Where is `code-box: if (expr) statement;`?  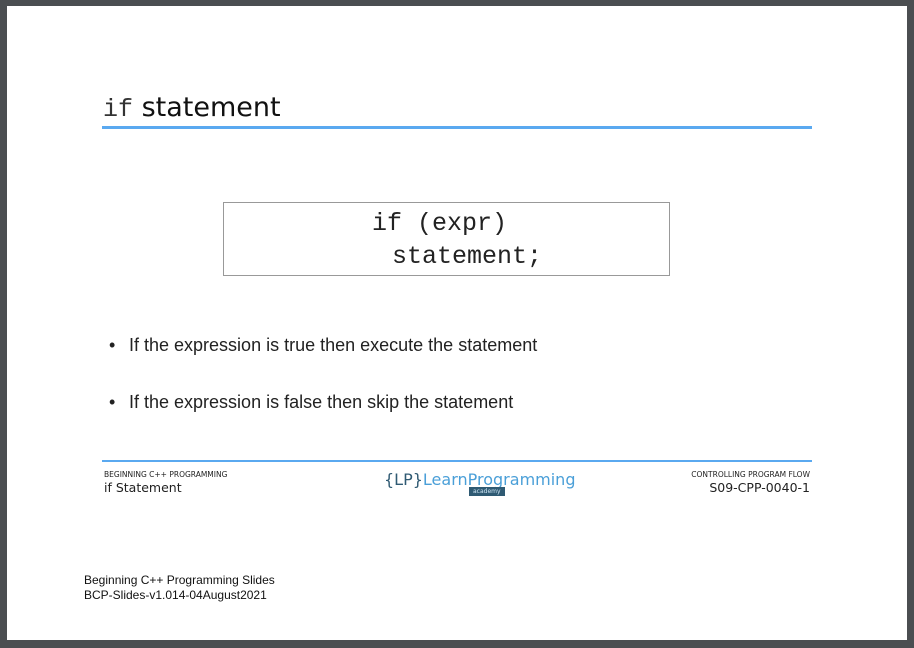
code-box: if (expr) statement; is located at coordinates (446, 239).